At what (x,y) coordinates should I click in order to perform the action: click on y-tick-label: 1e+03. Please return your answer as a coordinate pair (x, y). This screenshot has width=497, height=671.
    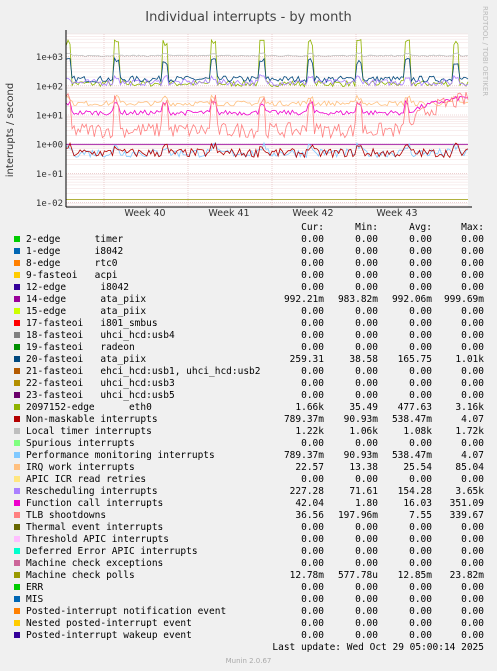
    Looking at the image, I should click on (49, 58).